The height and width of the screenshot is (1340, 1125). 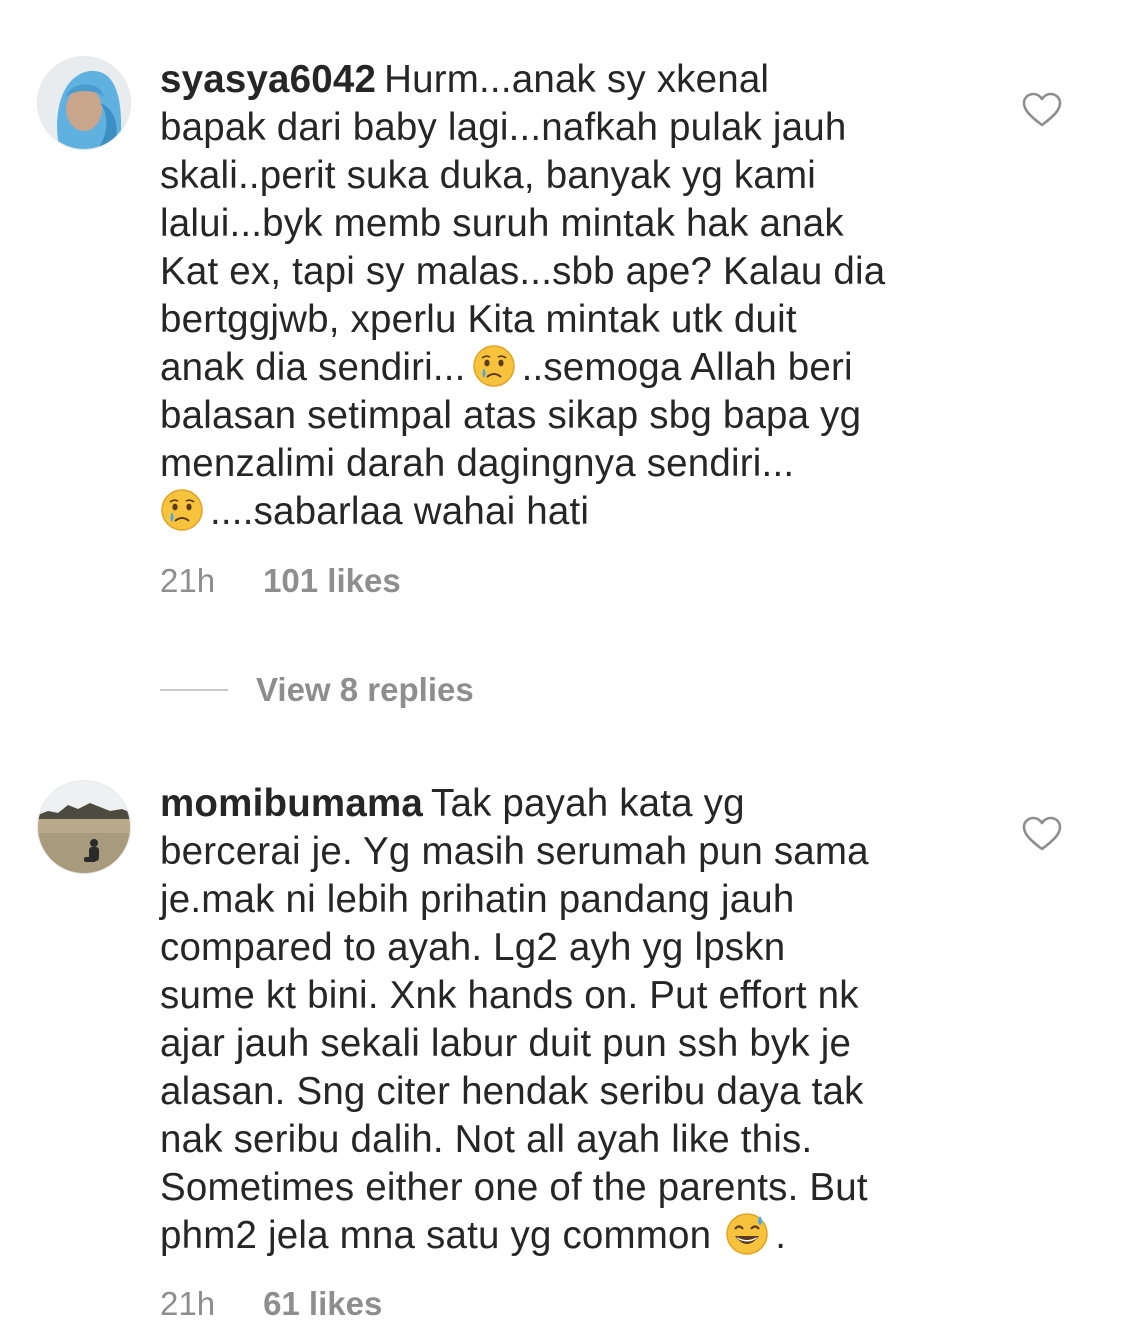 What do you see at coordinates (511, 415) in the screenshot?
I see `comment-line: balasan setimpal atas sikap sbg bapa yg` at bounding box center [511, 415].